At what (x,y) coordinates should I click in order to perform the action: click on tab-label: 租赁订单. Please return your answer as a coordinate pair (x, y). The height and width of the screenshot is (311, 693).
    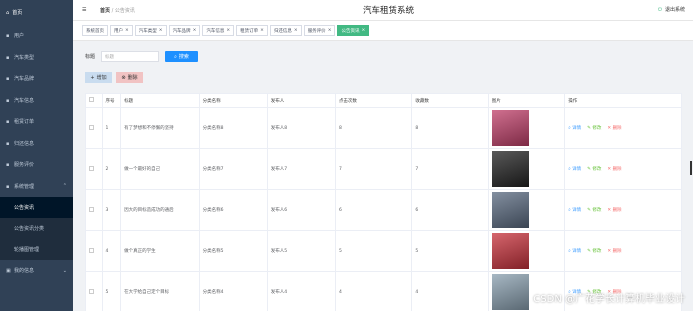
    Looking at the image, I should click on (249, 31).